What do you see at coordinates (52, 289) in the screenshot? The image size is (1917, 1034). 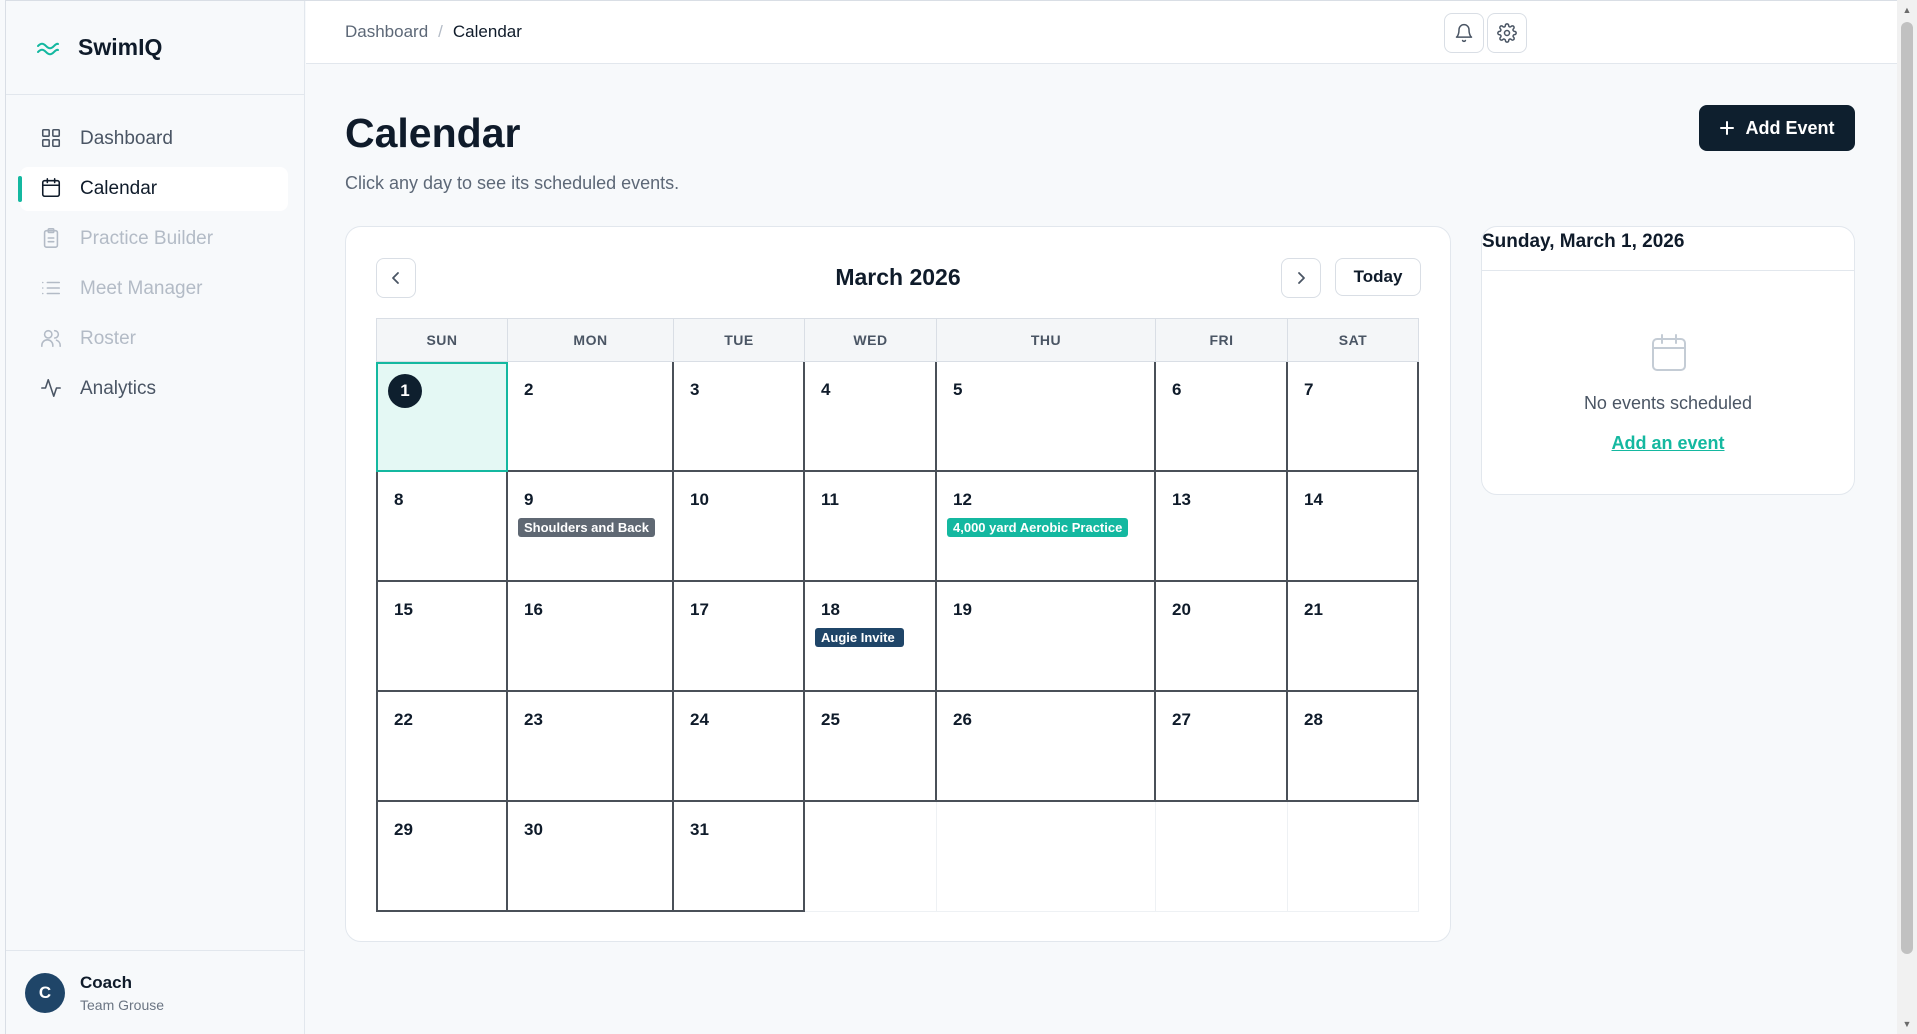 I see `list-icon` at bounding box center [52, 289].